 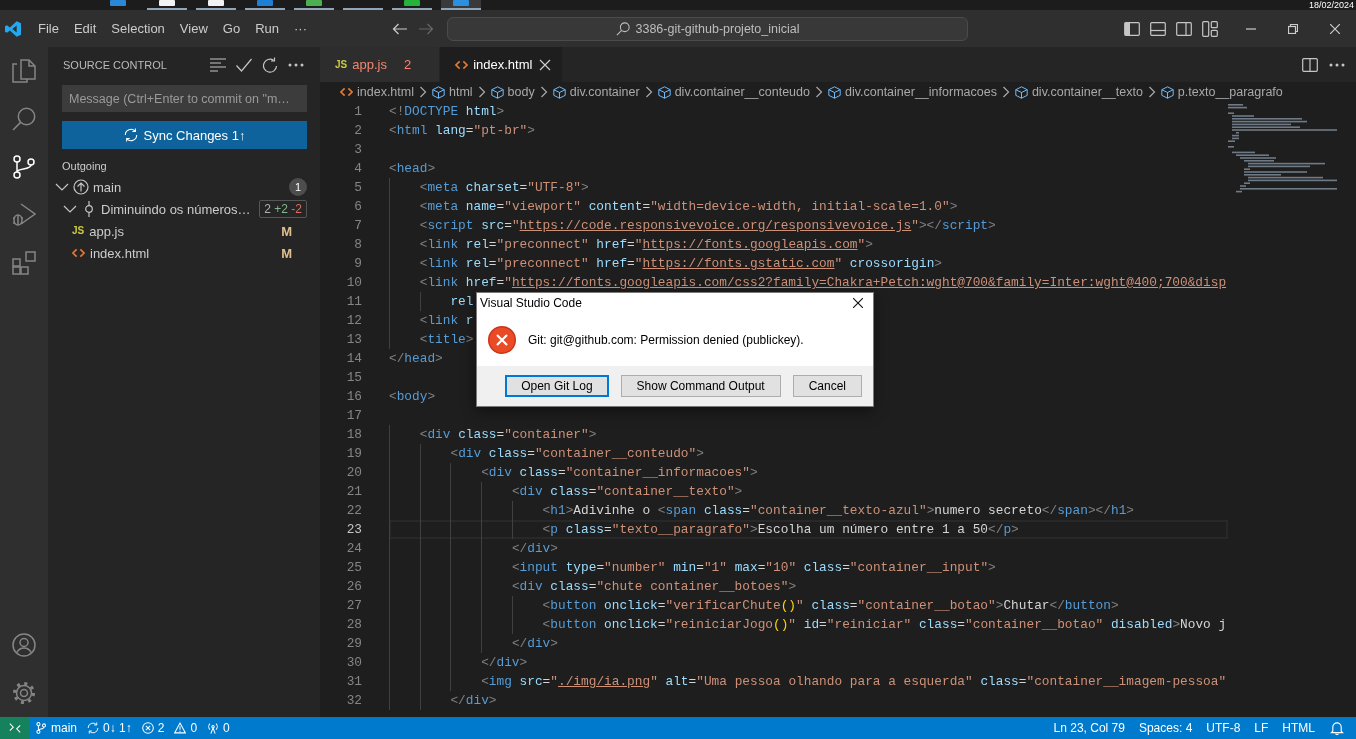 What do you see at coordinates (85, 28) in the screenshot?
I see `menu-item: Edit` at bounding box center [85, 28].